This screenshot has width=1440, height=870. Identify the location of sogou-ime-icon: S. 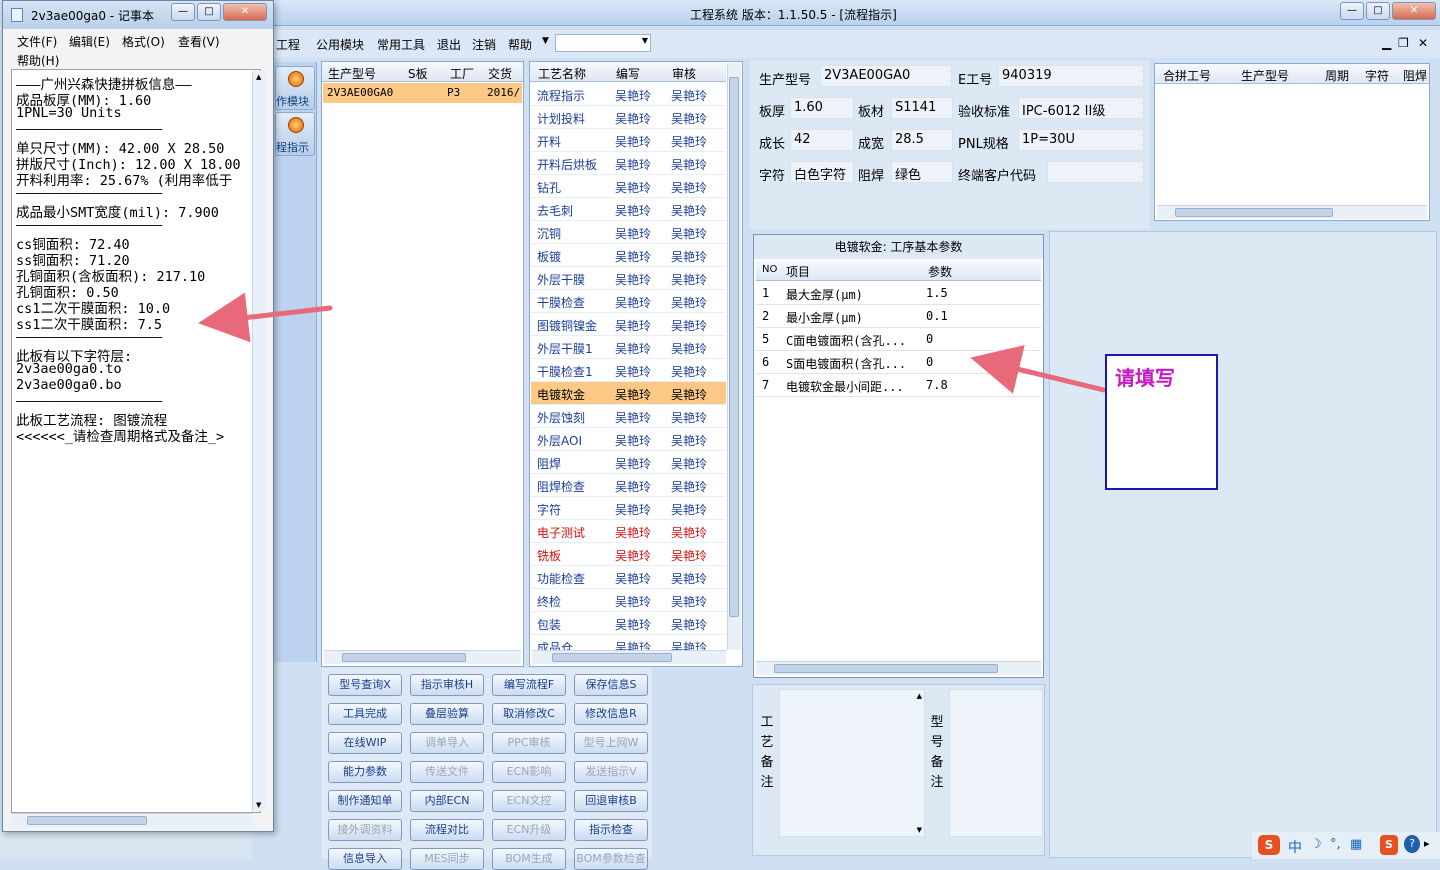
(1269, 845).